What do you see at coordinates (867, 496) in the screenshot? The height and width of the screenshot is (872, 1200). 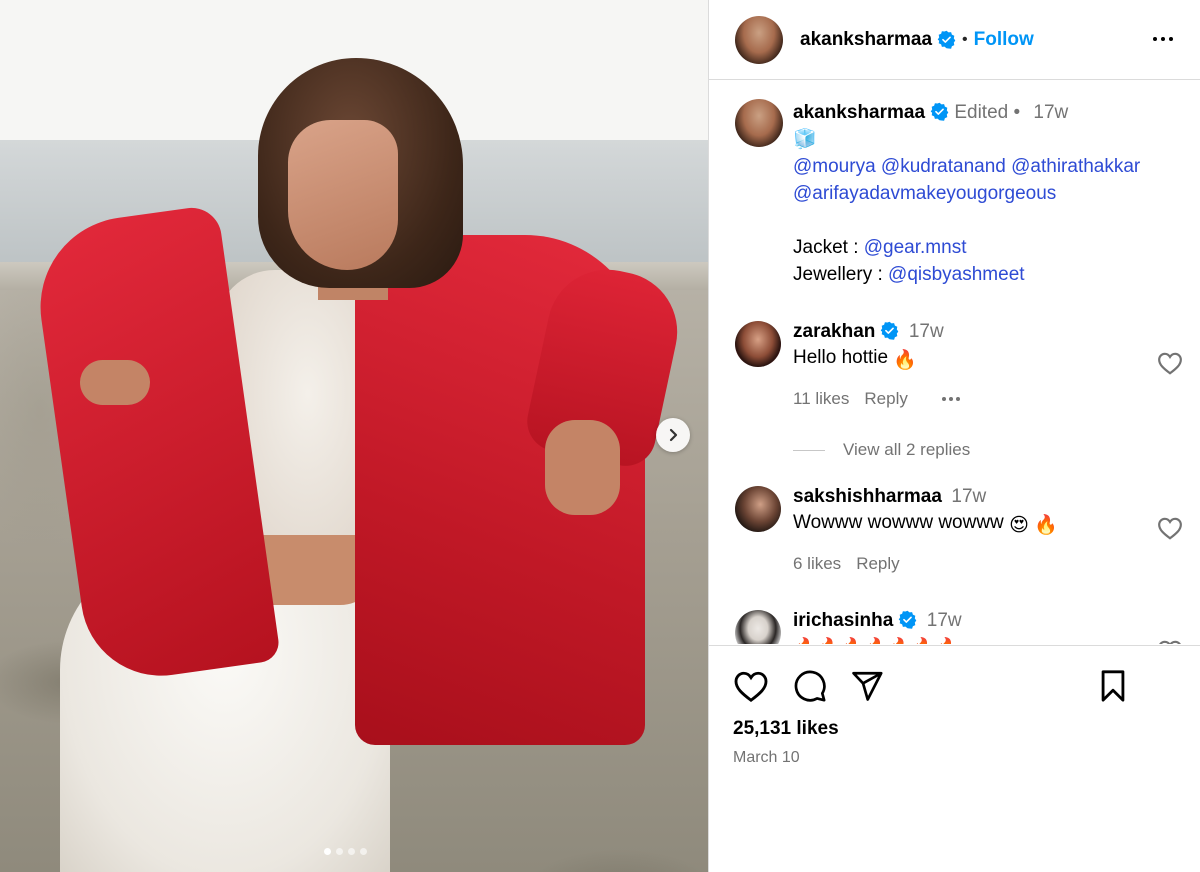 I see `commenter-username: sakshishharmaa` at bounding box center [867, 496].